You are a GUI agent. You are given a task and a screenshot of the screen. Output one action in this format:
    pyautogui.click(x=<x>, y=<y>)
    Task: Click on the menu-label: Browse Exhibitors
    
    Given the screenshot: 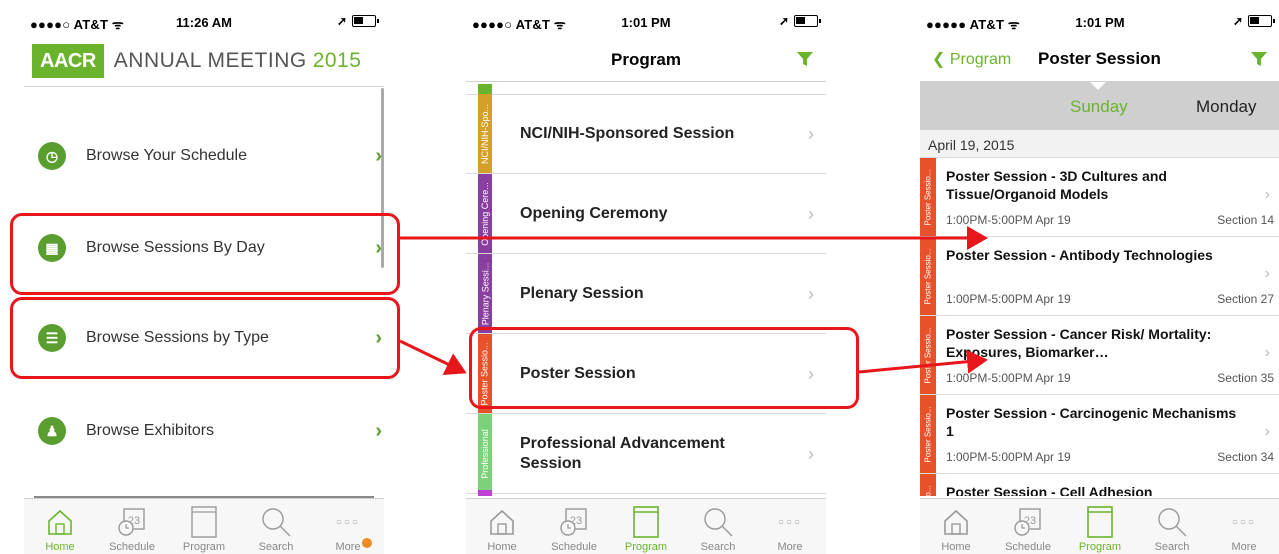 What is the action you would take?
    pyautogui.click(x=150, y=430)
    